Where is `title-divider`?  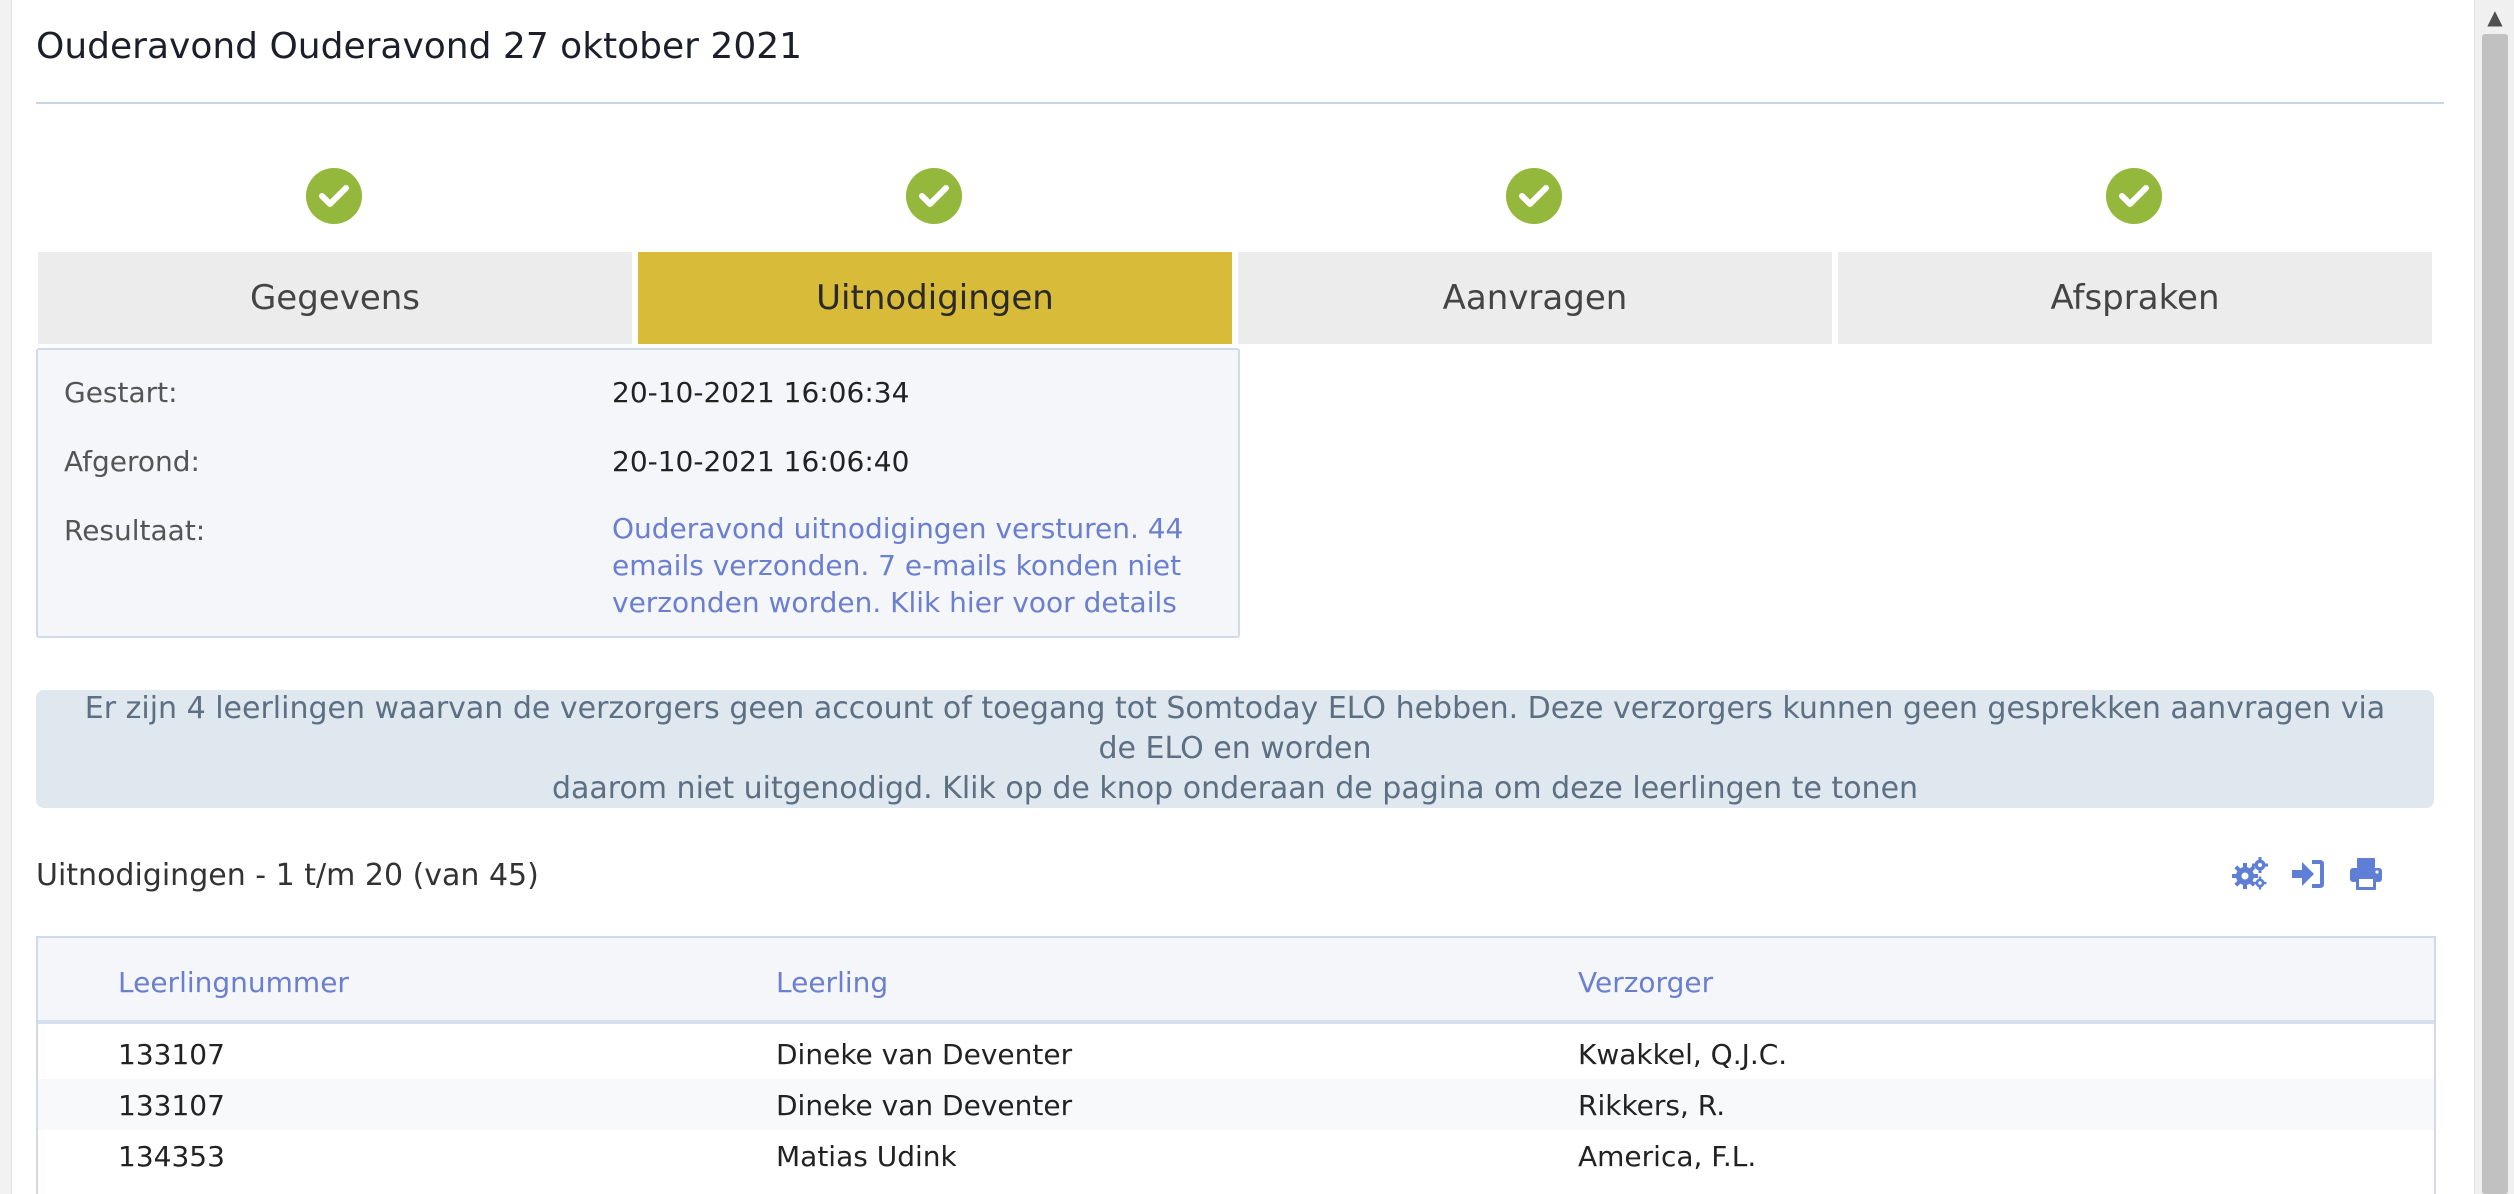 title-divider is located at coordinates (1240, 103).